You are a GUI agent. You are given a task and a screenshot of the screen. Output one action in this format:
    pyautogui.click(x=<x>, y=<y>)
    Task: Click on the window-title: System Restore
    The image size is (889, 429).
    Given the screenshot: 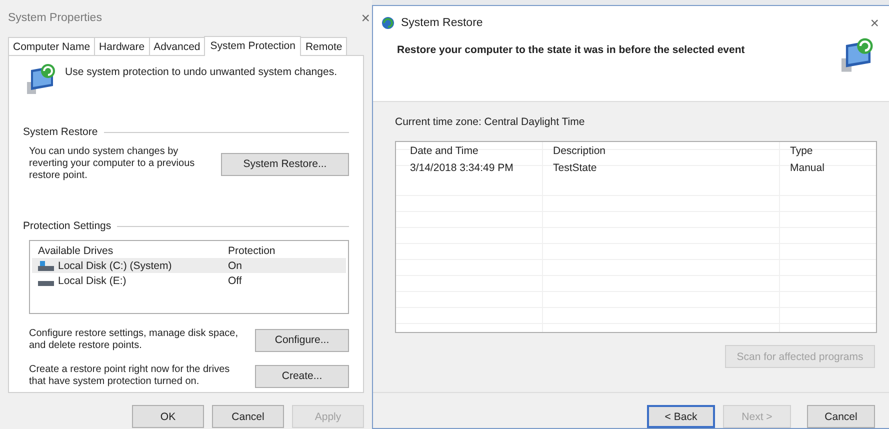 What is the action you would take?
    pyautogui.click(x=442, y=23)
    